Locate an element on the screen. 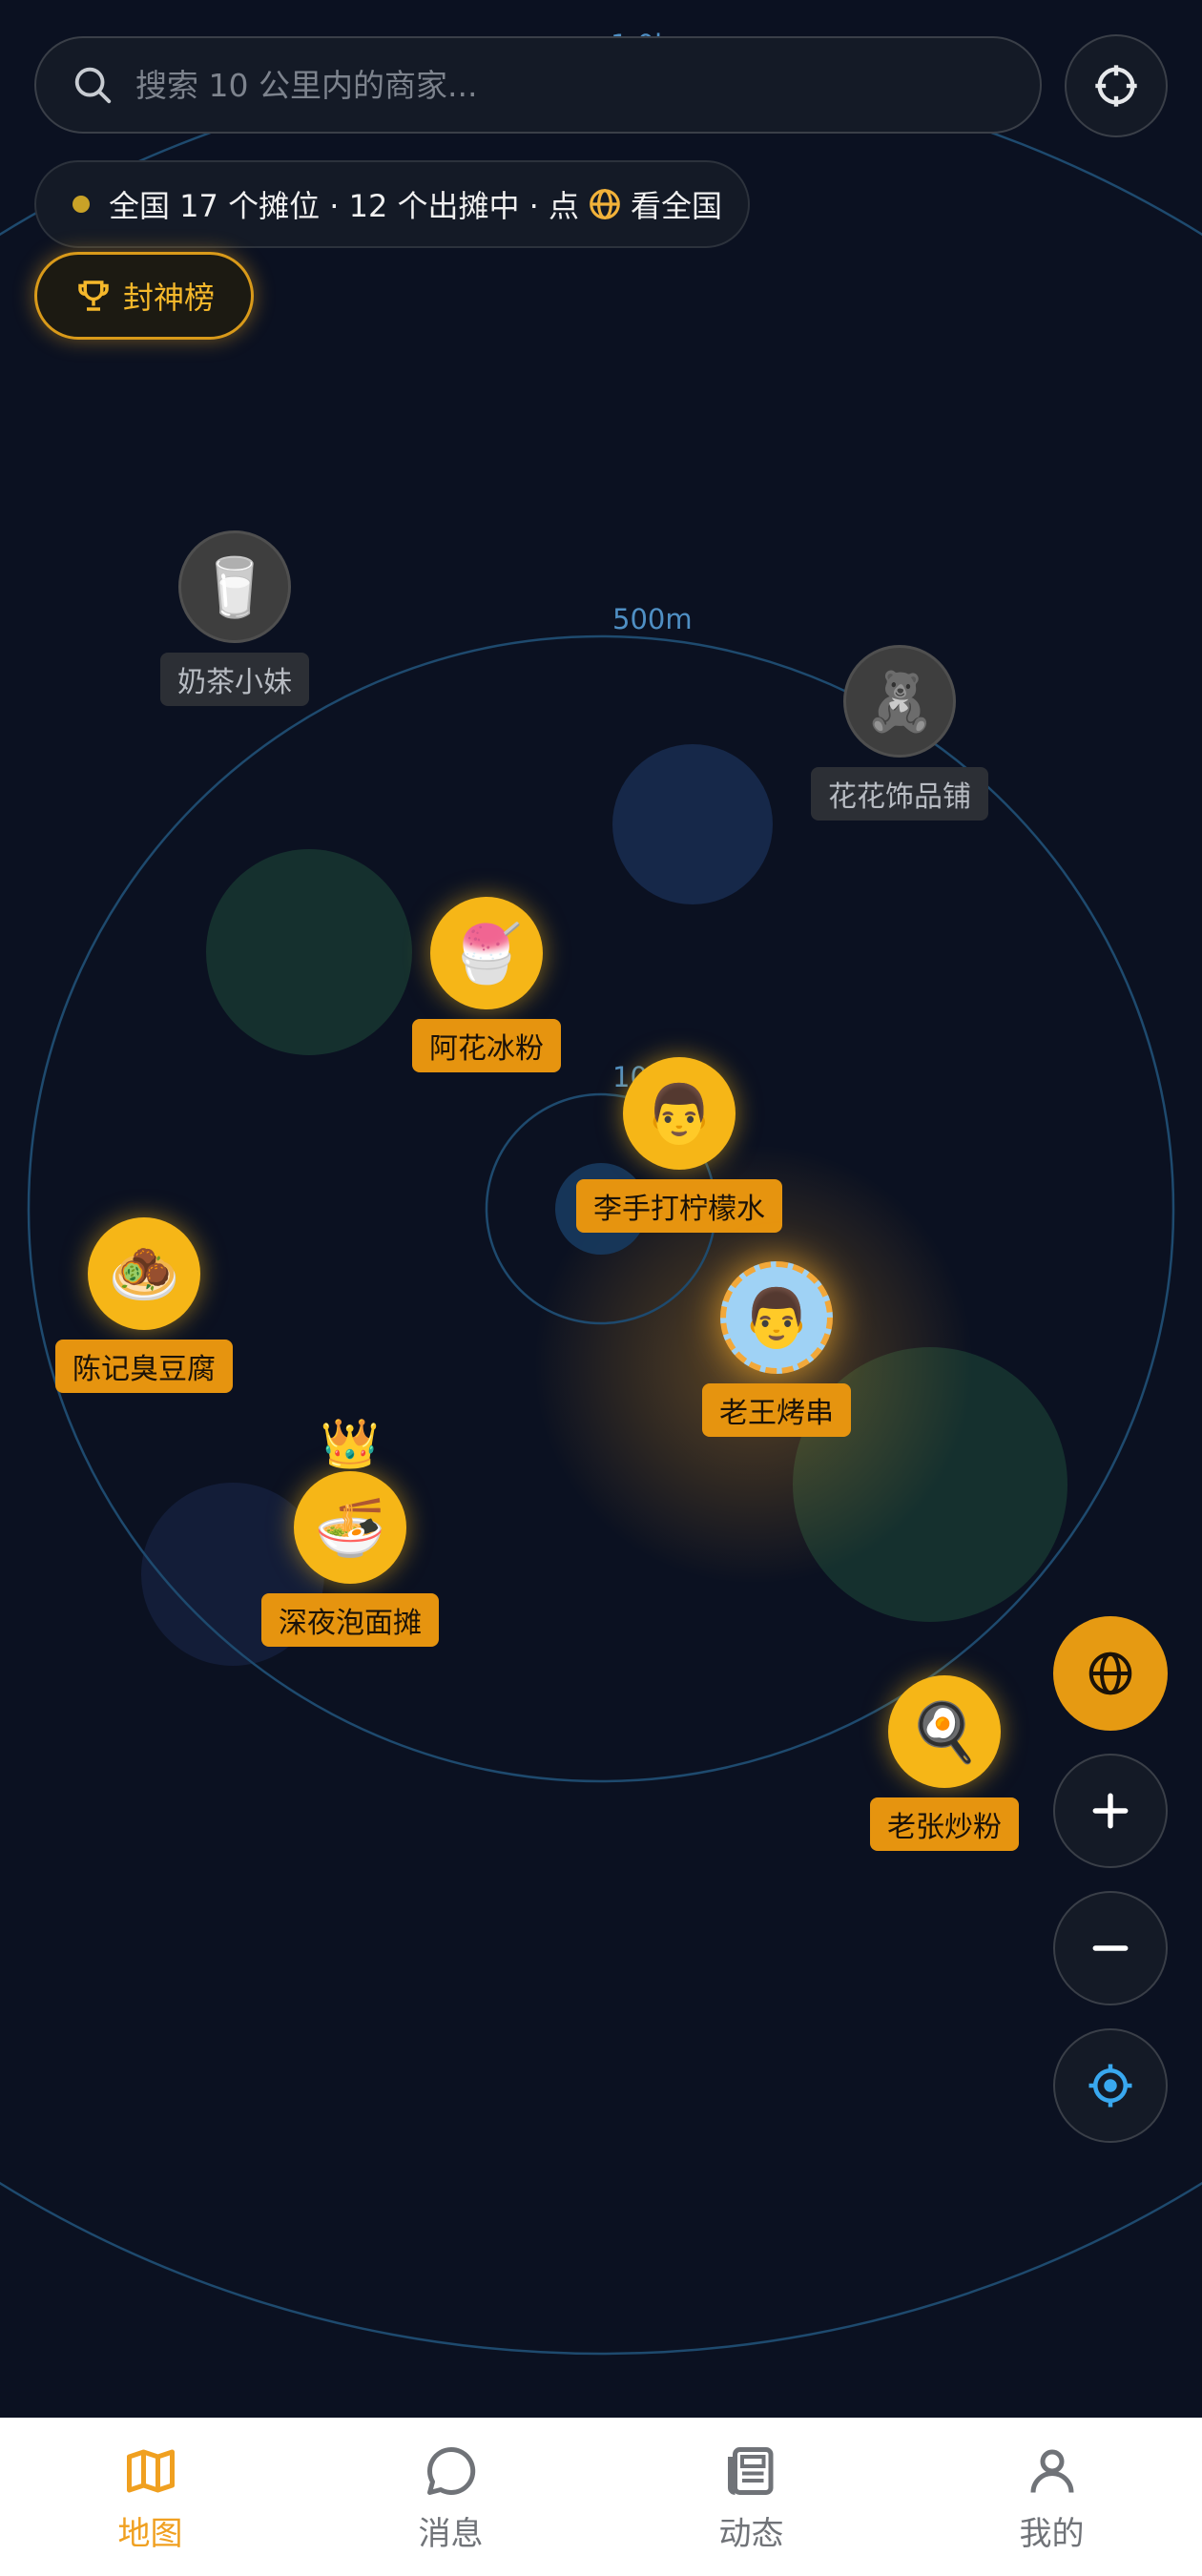 Image resolution: width=1202 pixels, height=2576 pixels. zoom-out-icon is located at coordinates (1110, 1948).